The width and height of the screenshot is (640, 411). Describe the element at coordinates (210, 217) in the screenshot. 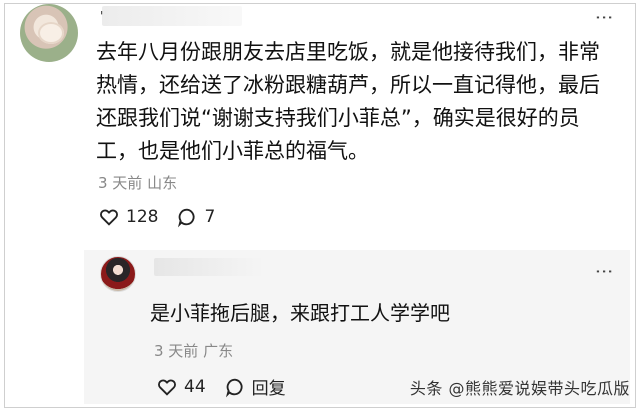

I see `comment-count: 7` at that location.